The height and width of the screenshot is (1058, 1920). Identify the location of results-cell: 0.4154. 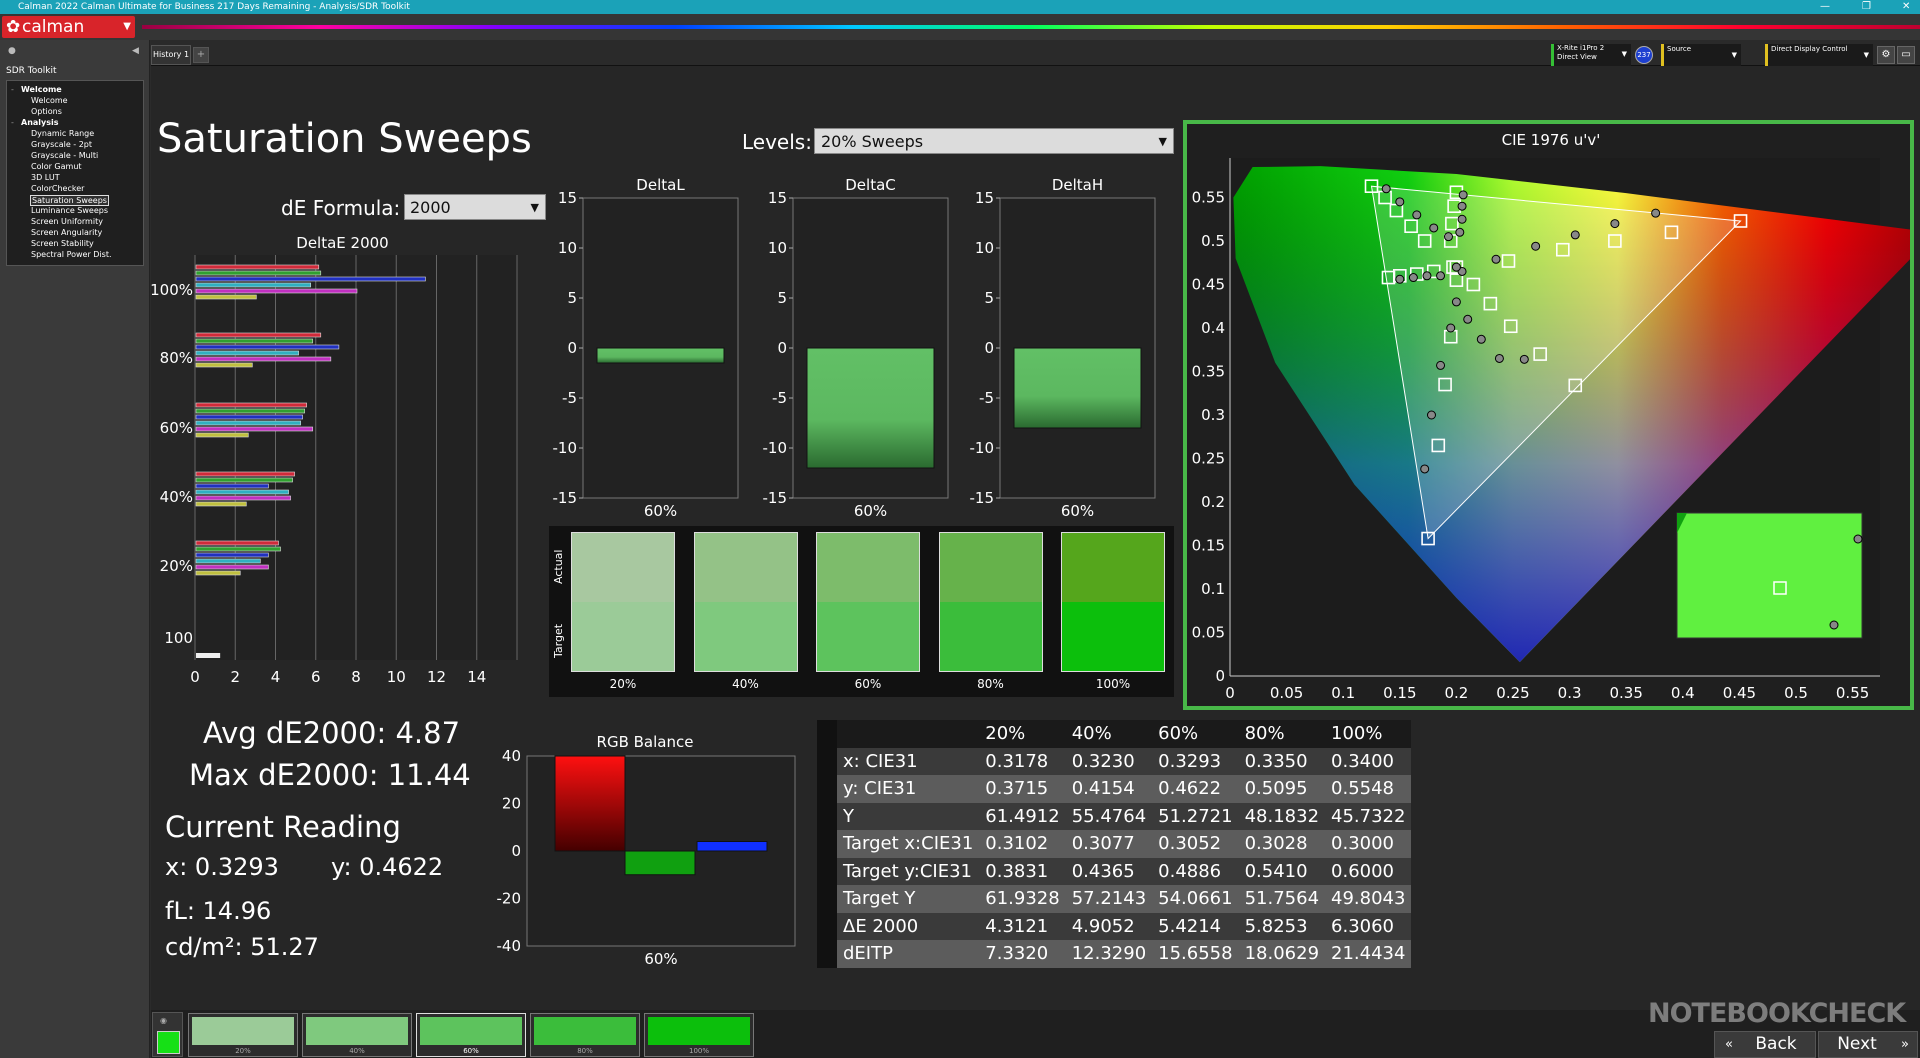
(1103, 789).